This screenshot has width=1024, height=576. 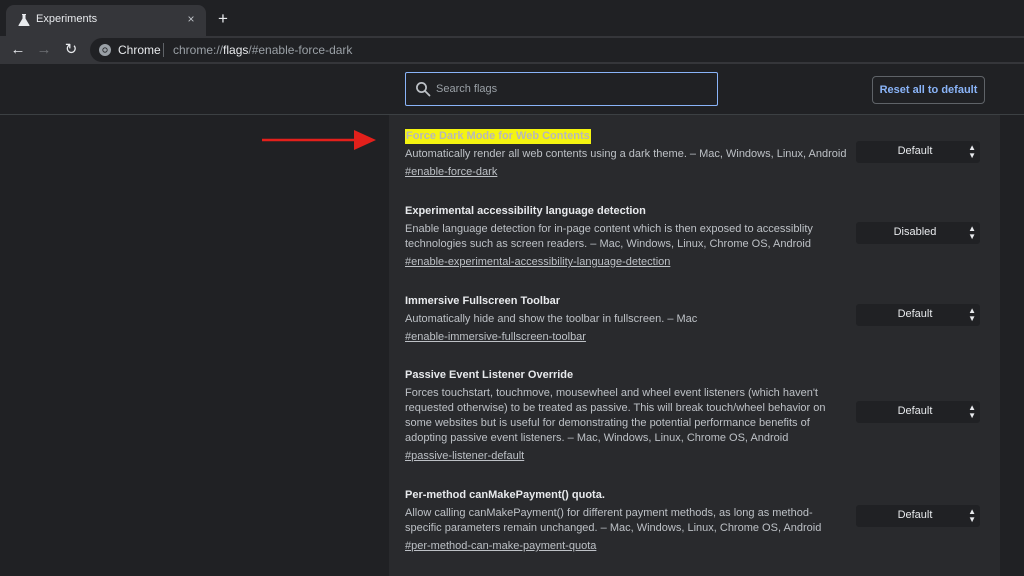 I want to click on search-icon, so click(x=423, y=89).